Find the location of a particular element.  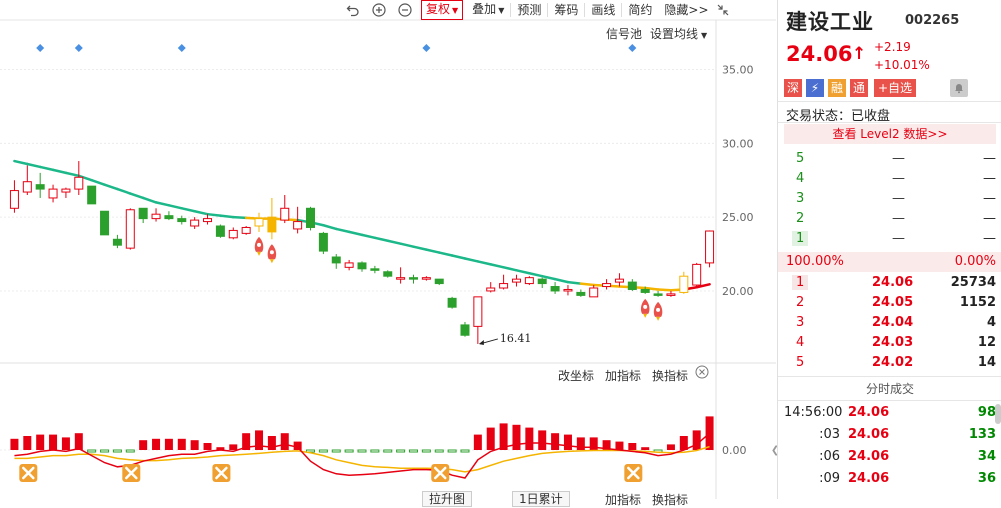

connect-badge: 通 is located at coordinates (859, 88).